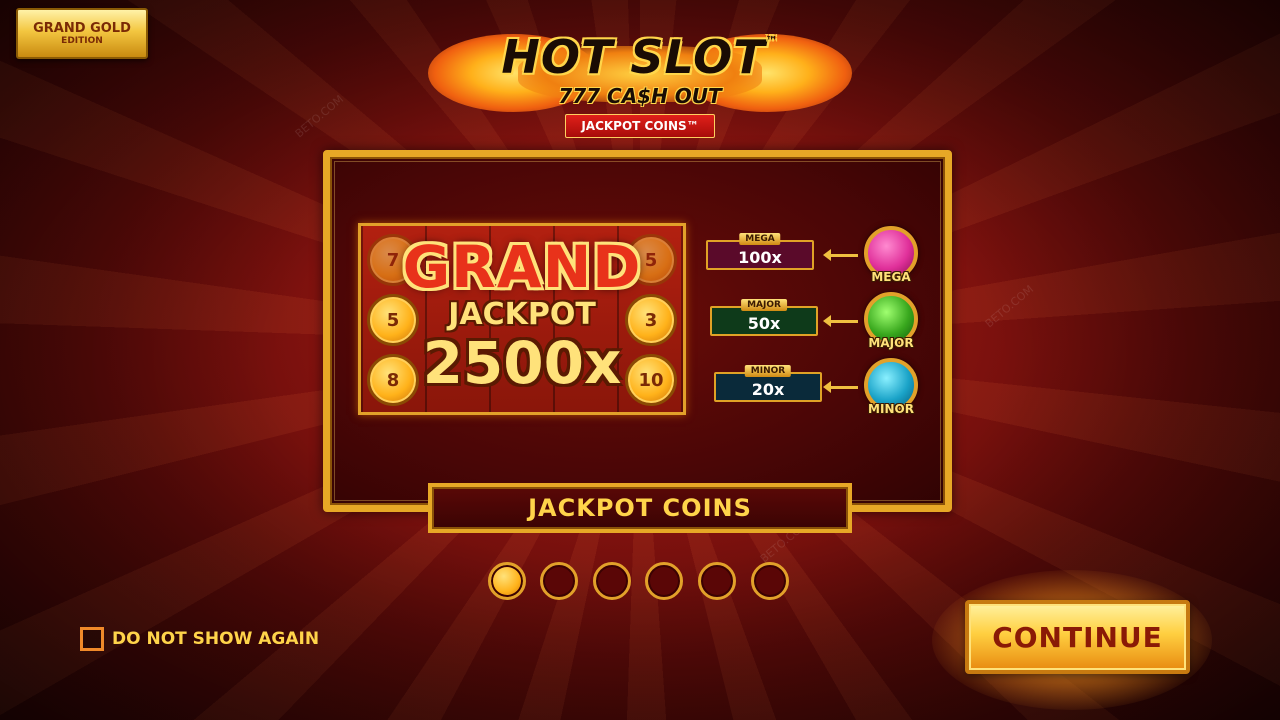  What do you see at coordinates (640, 508) in the screenshot?
I see `page-title: JACKPOT COINS` at bounding box center [640, 508].